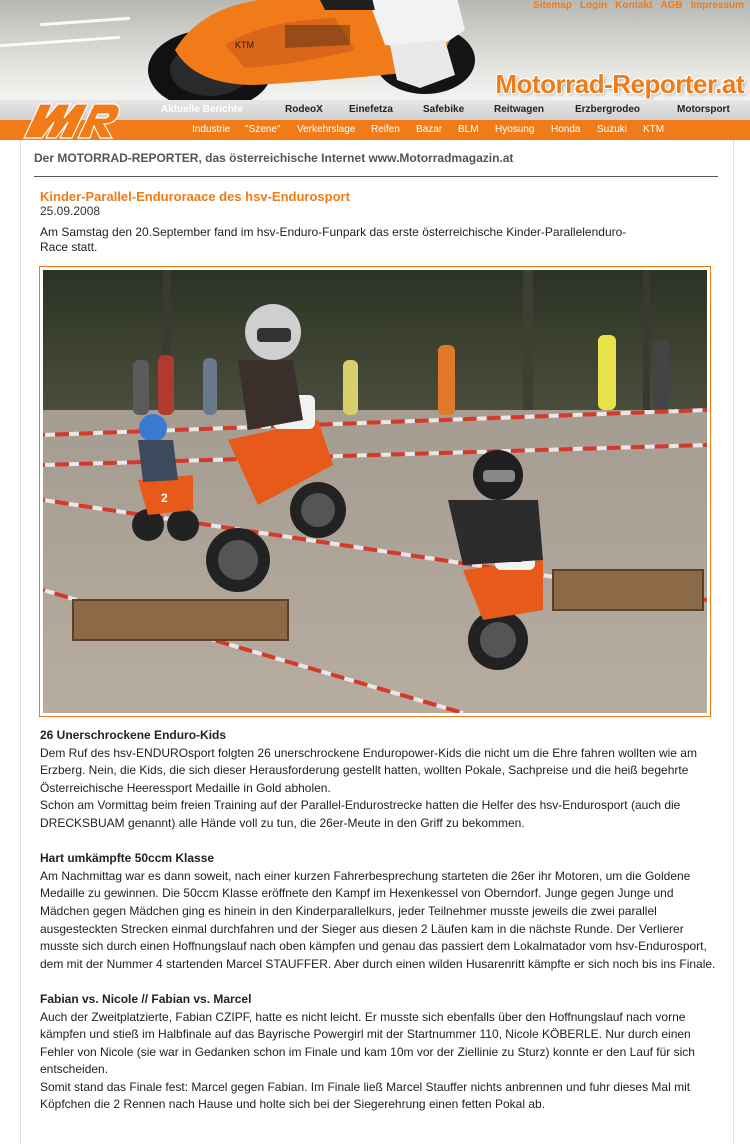  Describe the element at coordinates (653, 129) in the screenshot. I see `nav-ktm: KTM` at that location.